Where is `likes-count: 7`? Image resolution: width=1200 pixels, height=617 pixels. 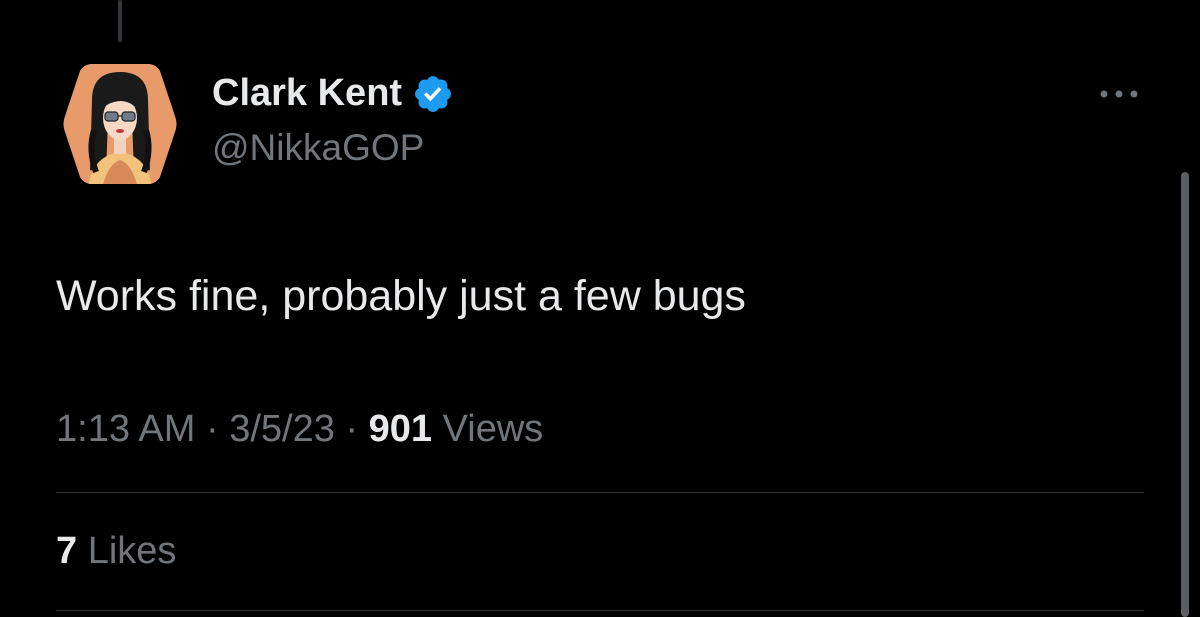 likes-count: 7 is located at coordinates (66, 551).